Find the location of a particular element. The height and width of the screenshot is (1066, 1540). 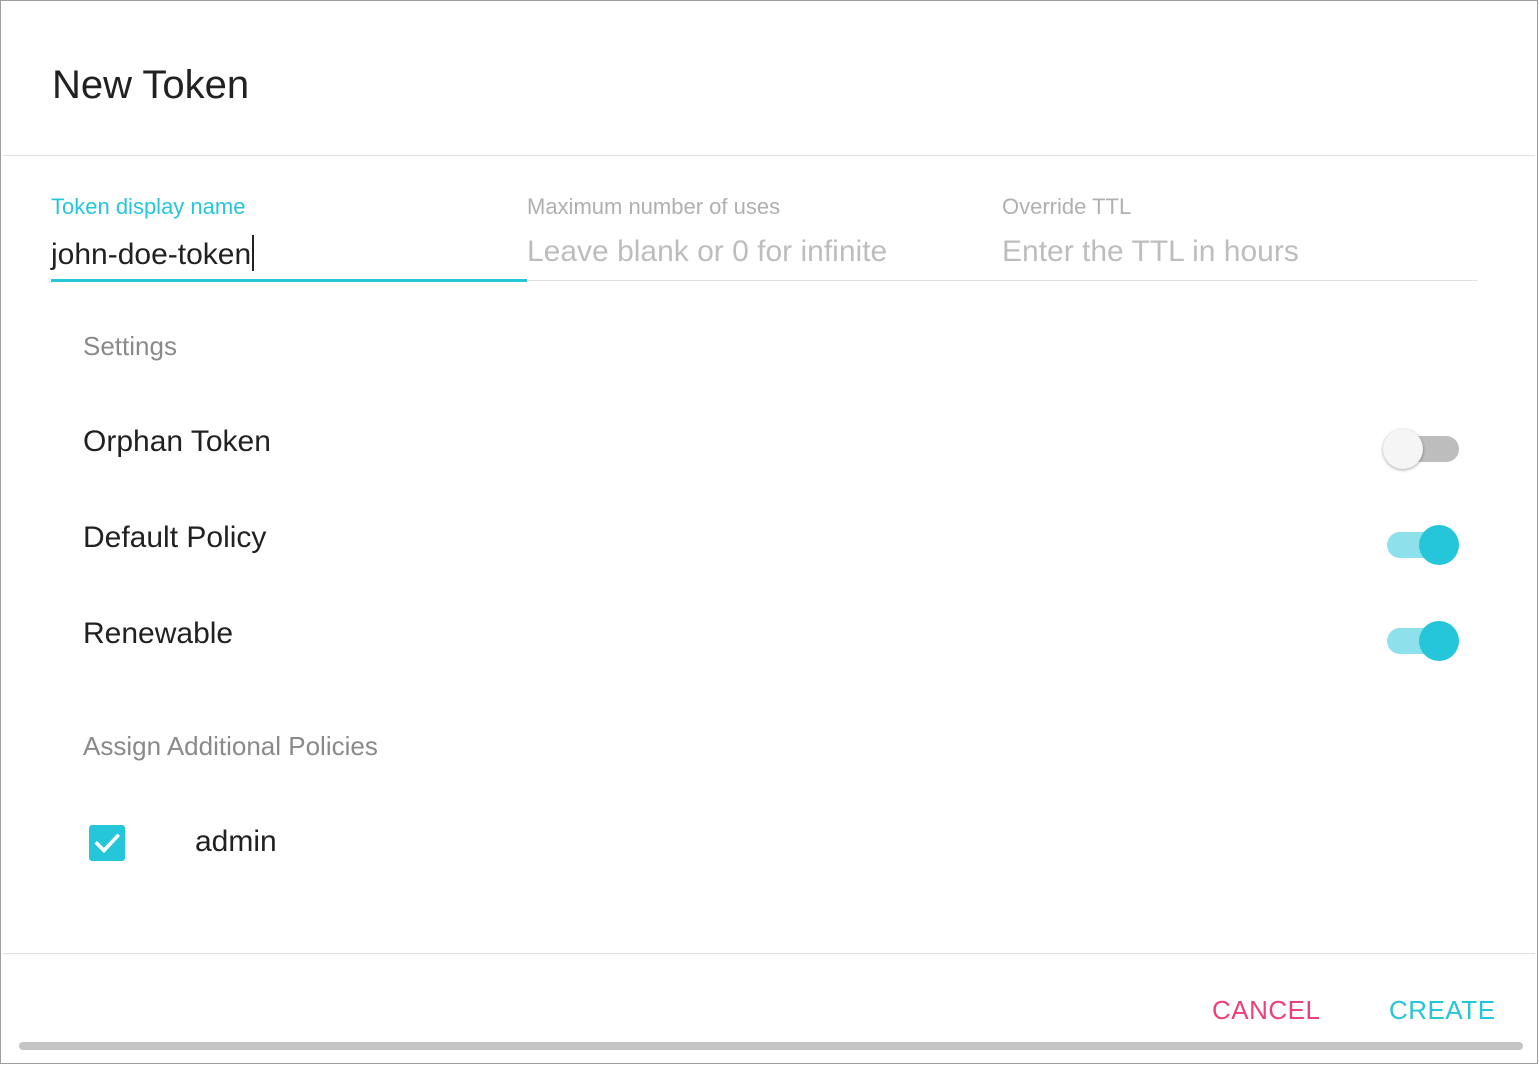

override-ttl-input: Enter the TTL in hours is located at coordinates (1150, 252).